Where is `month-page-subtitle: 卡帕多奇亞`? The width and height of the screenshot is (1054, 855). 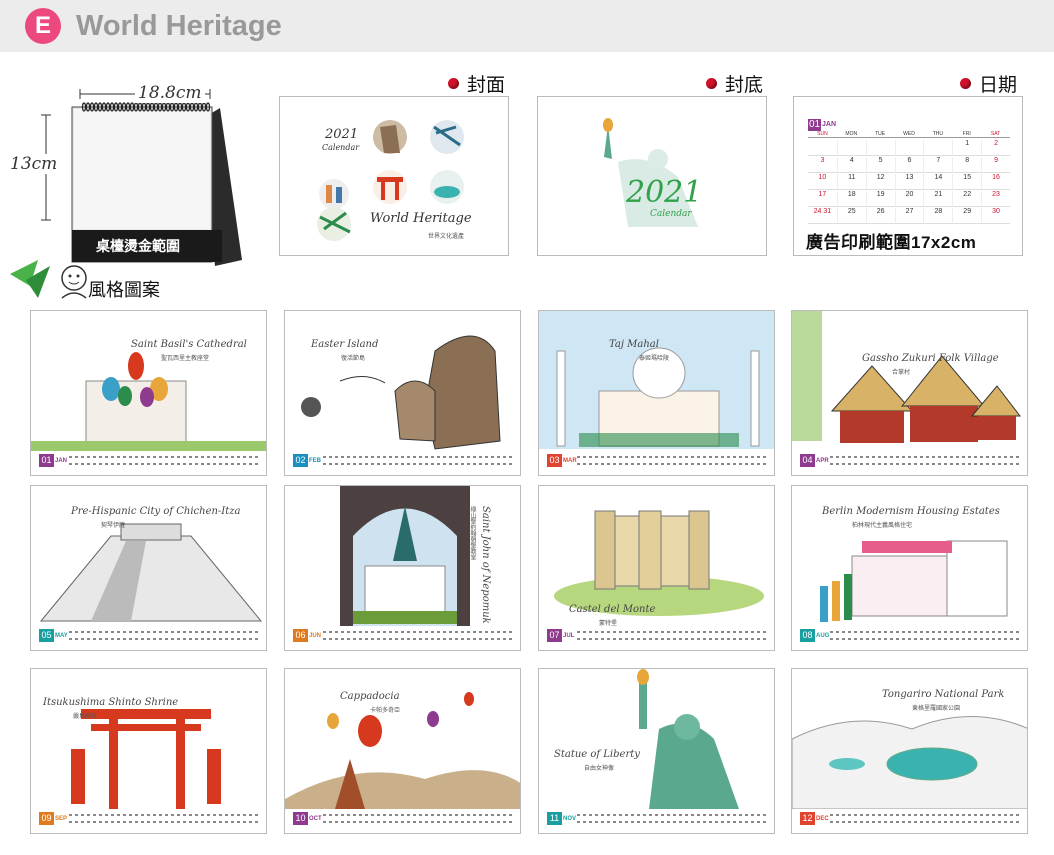 month-page-subtitle: 卡帕多奇亞 is located at coordinates (385, 711).